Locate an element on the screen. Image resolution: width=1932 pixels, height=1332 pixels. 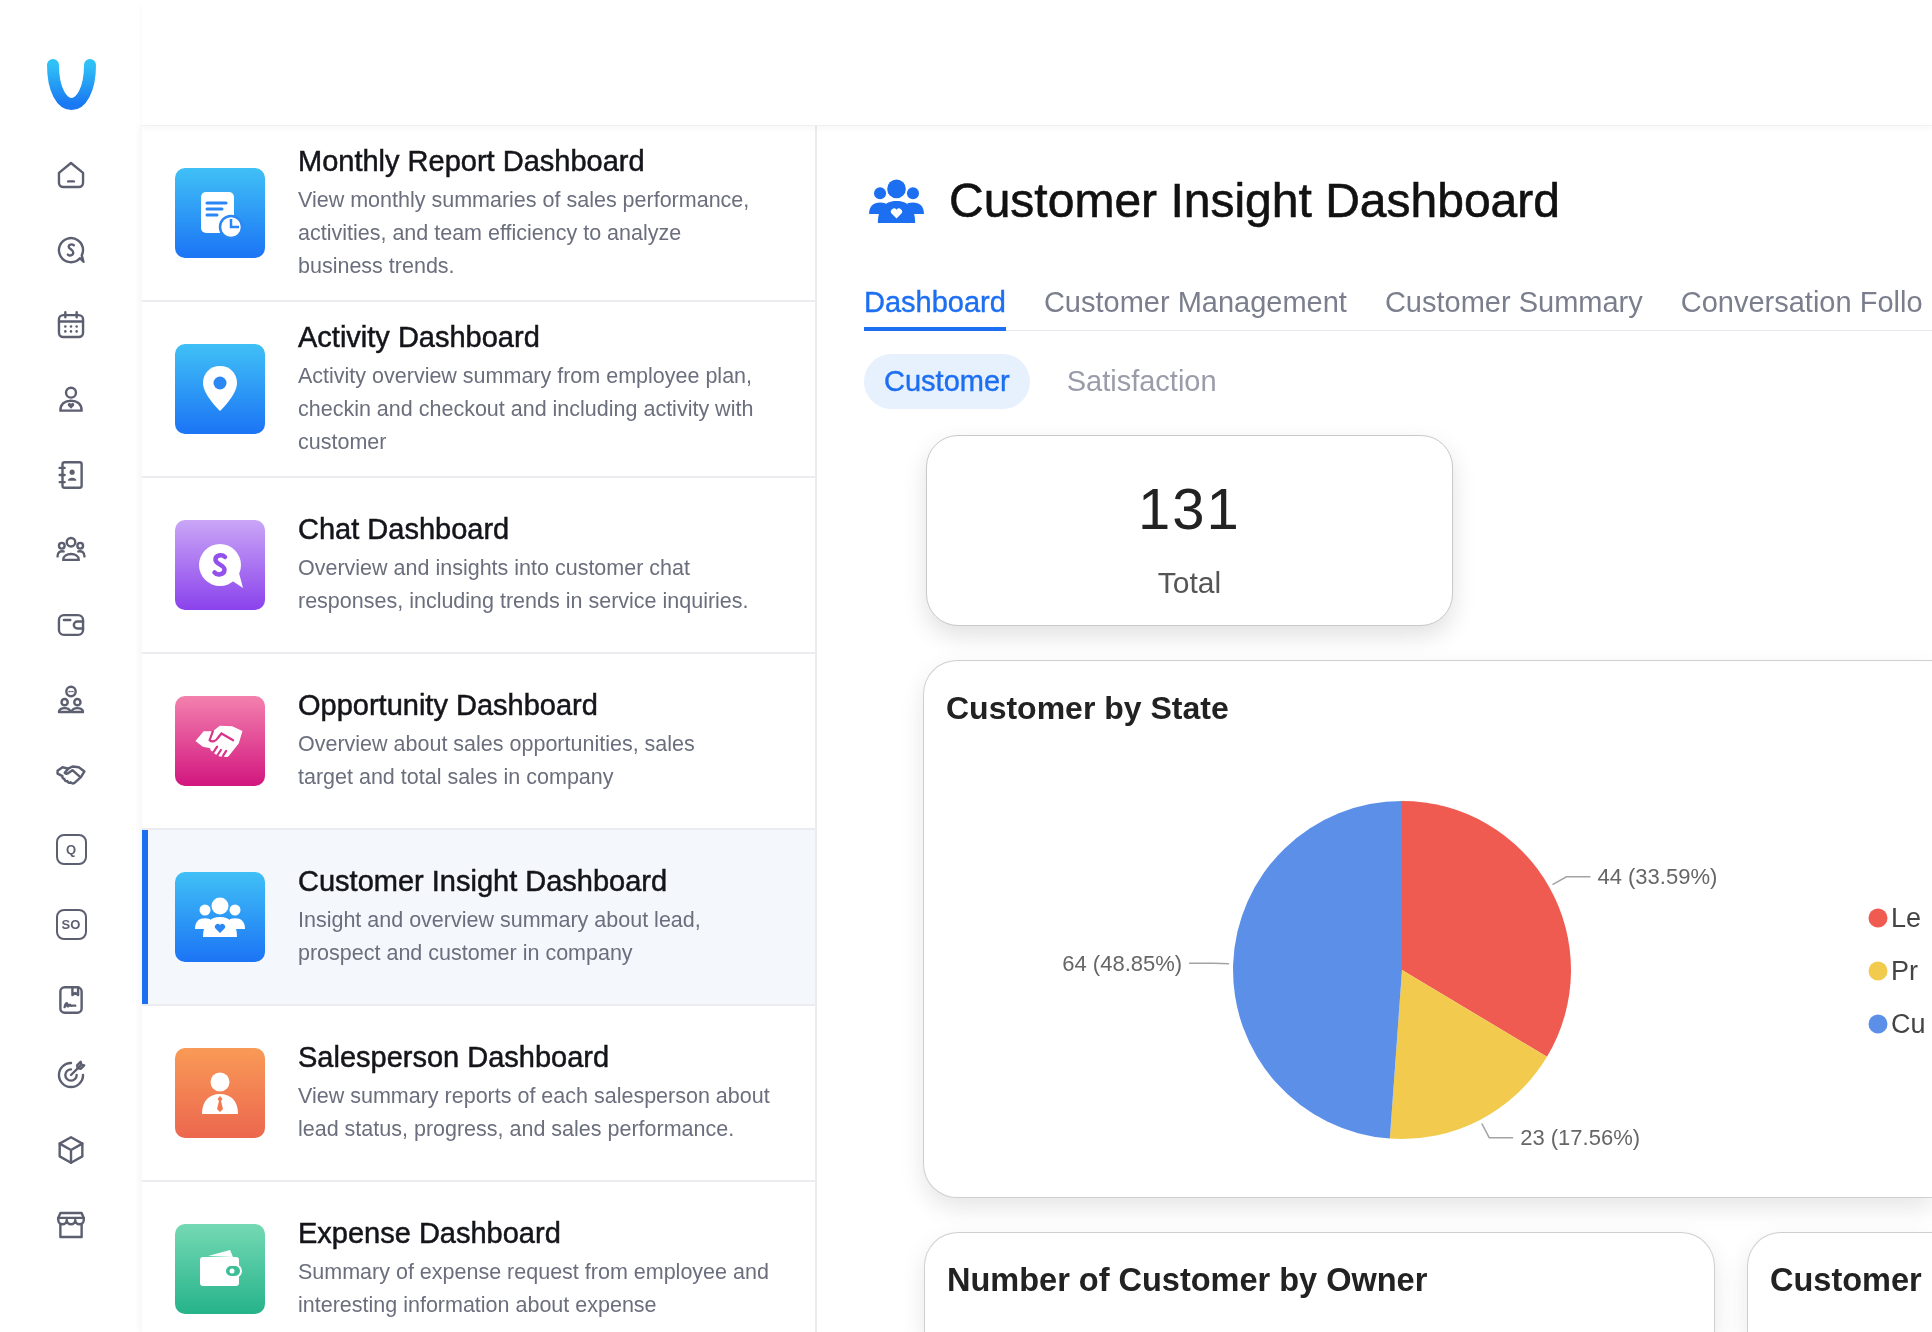
dashboard-title: Monthly Report Dashboard is located at coordinates (472, 160).